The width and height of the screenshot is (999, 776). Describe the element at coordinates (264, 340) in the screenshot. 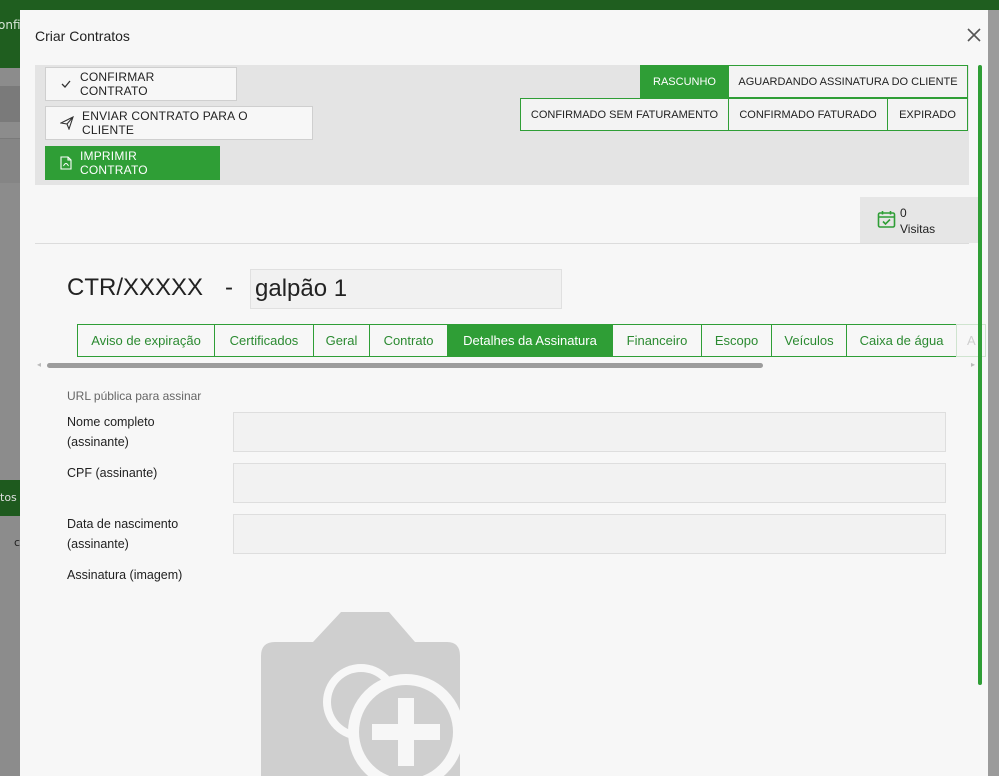

I see `tab-certificates: Certificados` at that location.